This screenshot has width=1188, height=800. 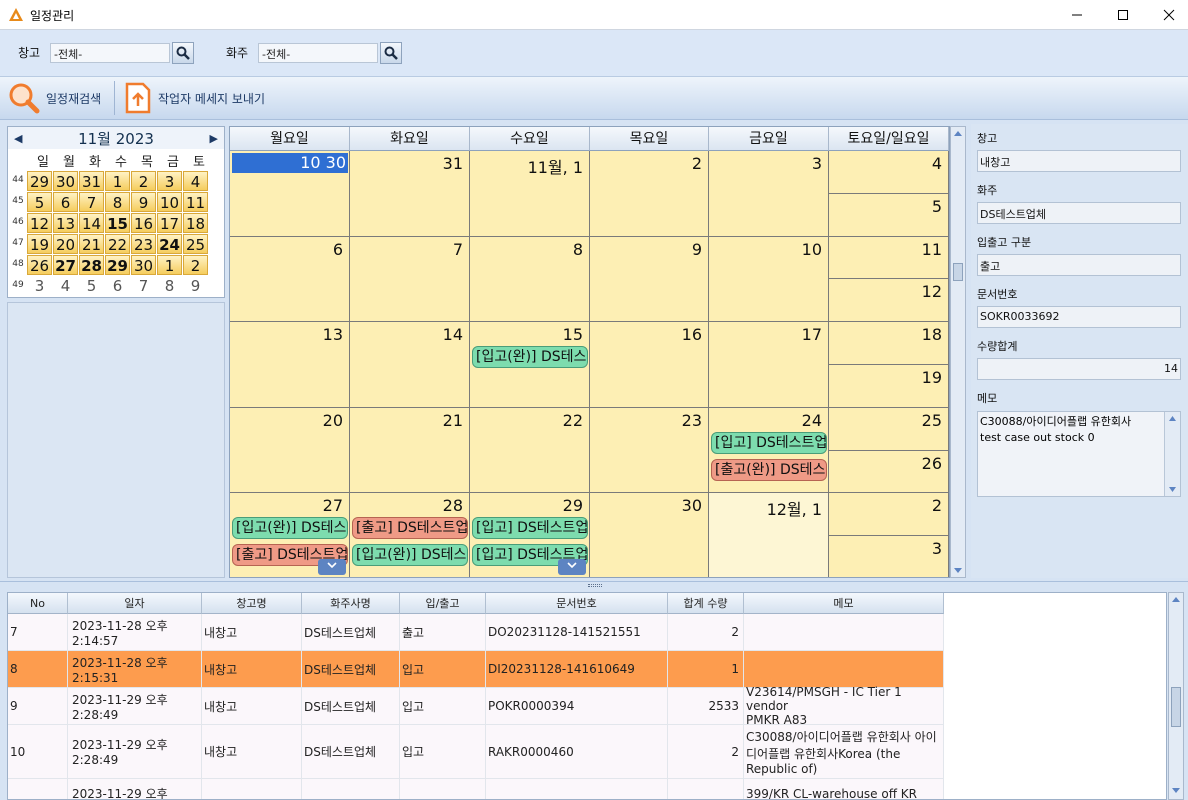 What do you see at coordinates (117, 181) in the screenshot?
I see `mini-calendar-day: 1` at bounding box center [117, 181].